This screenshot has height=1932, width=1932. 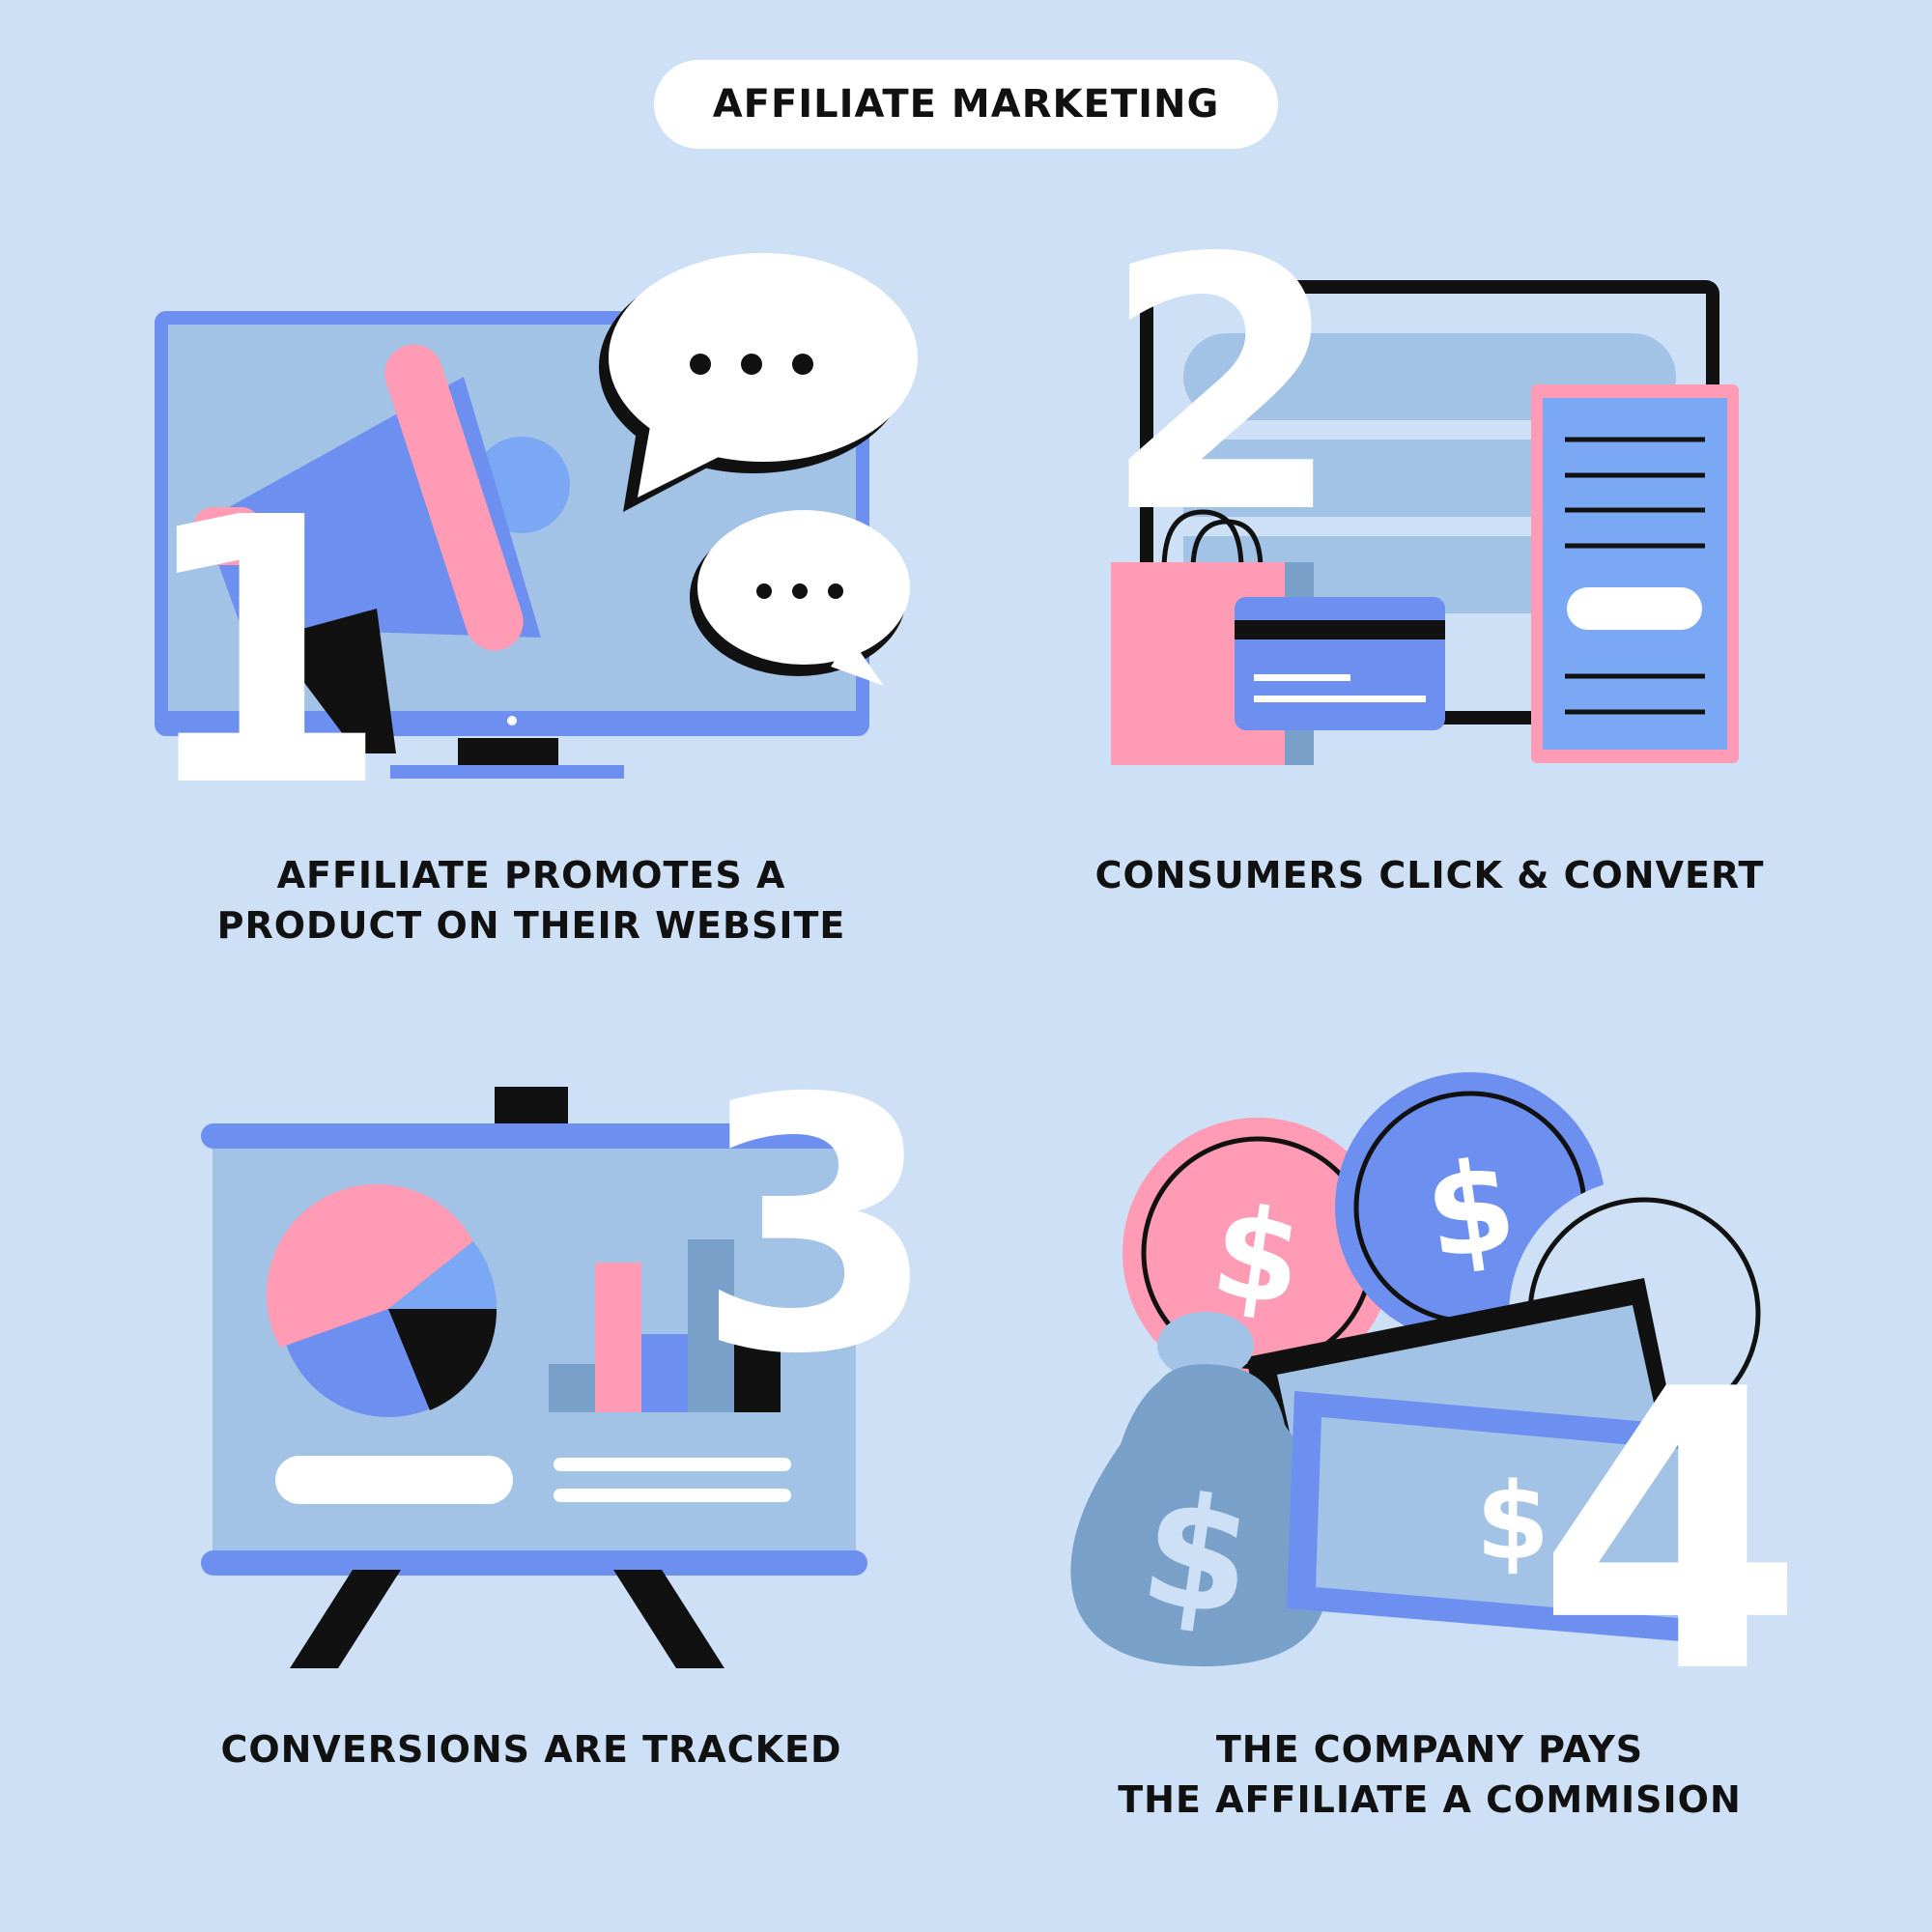 What do you see at coordinates (531, 925) in the screenshot?
I see `caption-line: PRODUCT ON THEIR WEBSITE` at bounding box center [531, 925].